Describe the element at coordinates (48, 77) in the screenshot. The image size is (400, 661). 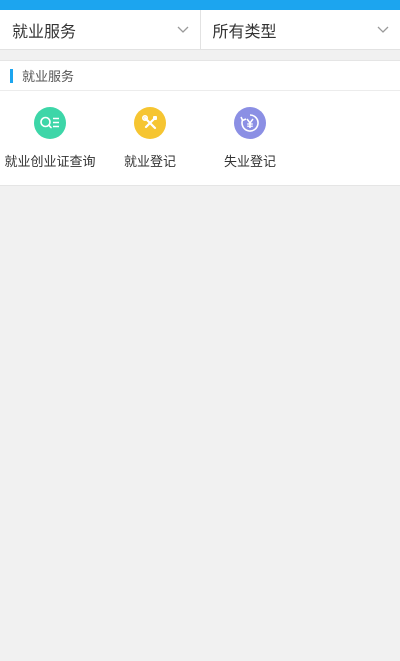
I see `section-title: 就业服务` at that location.